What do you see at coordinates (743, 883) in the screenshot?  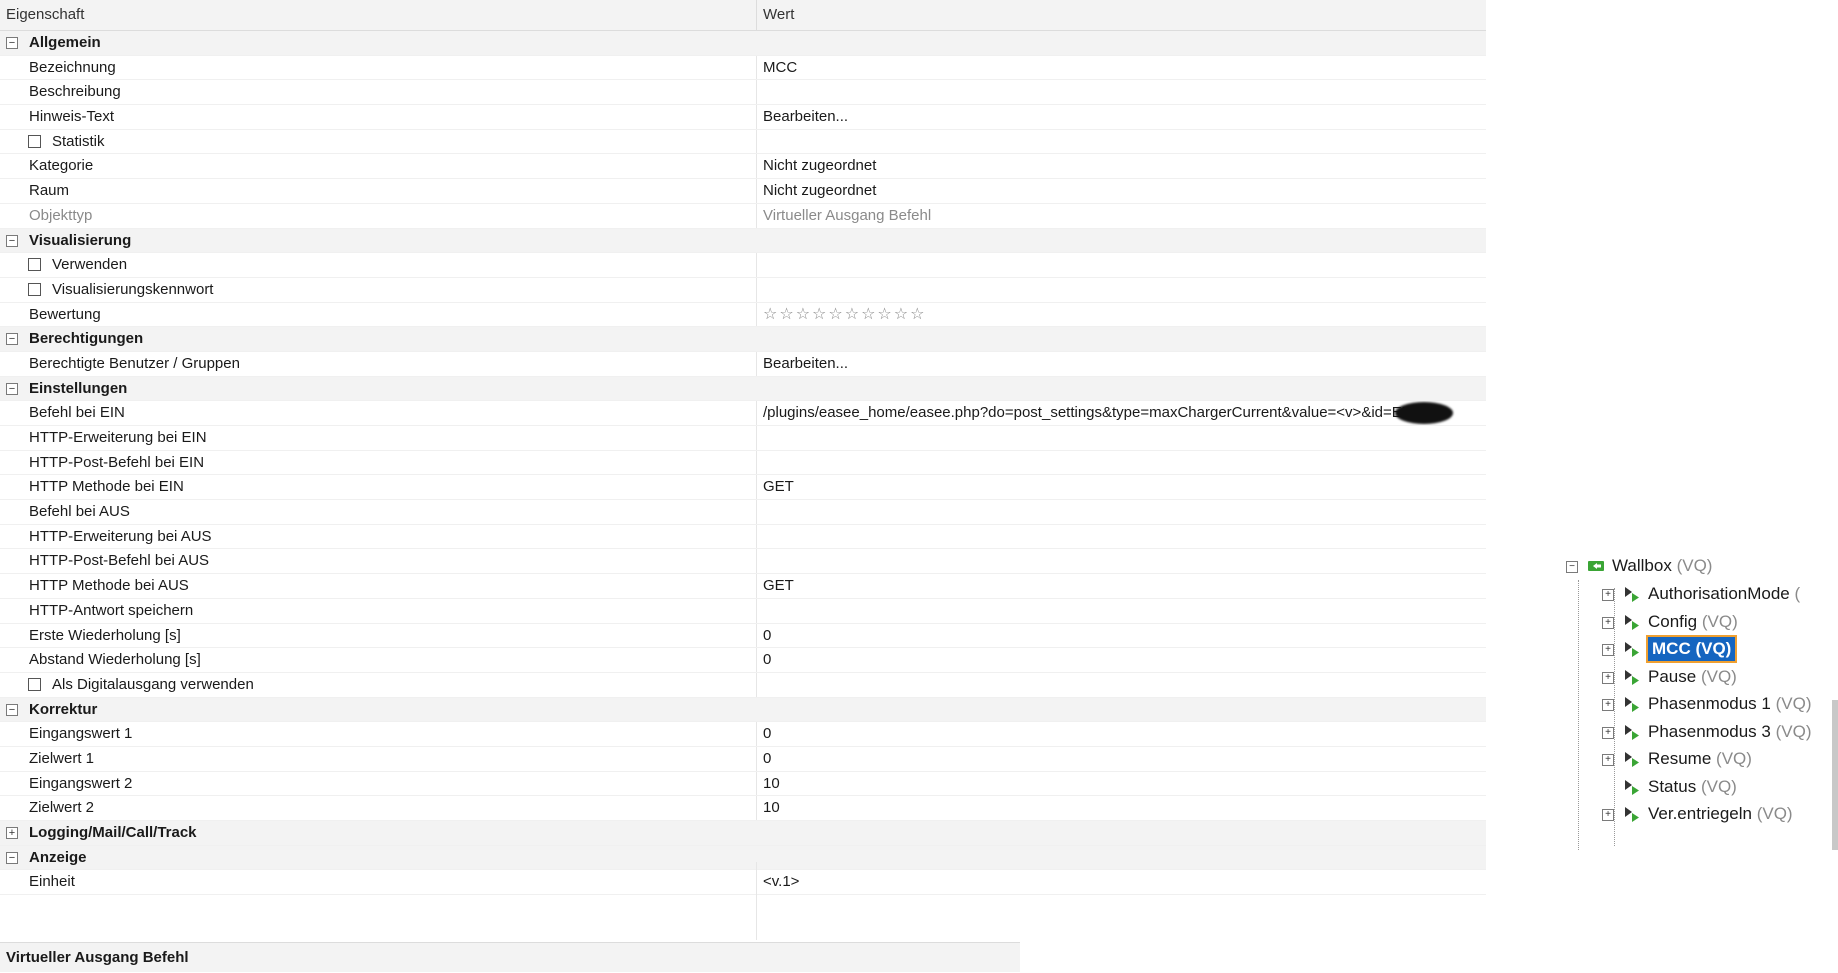 I see `property-row: Einheit <v.1>` at bounding box center [743, 883].